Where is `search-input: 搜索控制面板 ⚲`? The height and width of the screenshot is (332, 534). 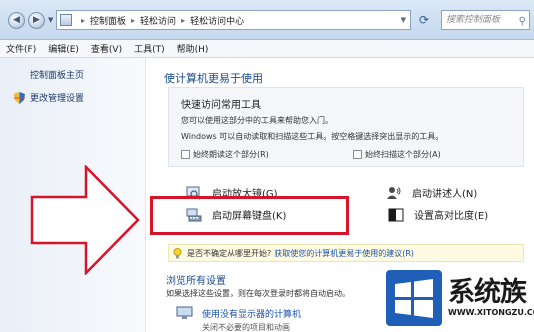
search-input: 搜索控制面板 ⚲ is located at coordinates (485, 20).